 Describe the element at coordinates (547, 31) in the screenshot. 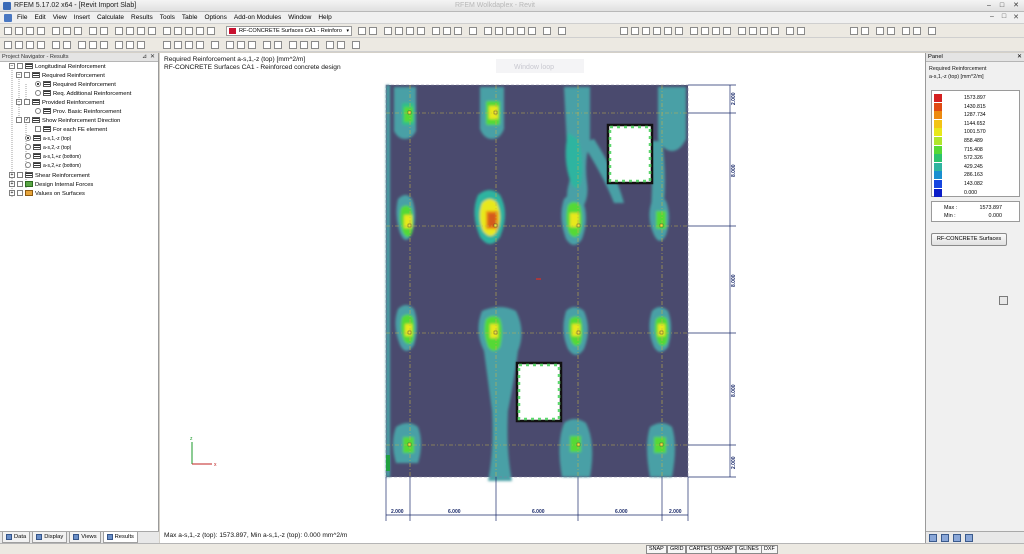

I see `measure-icon` at that location.